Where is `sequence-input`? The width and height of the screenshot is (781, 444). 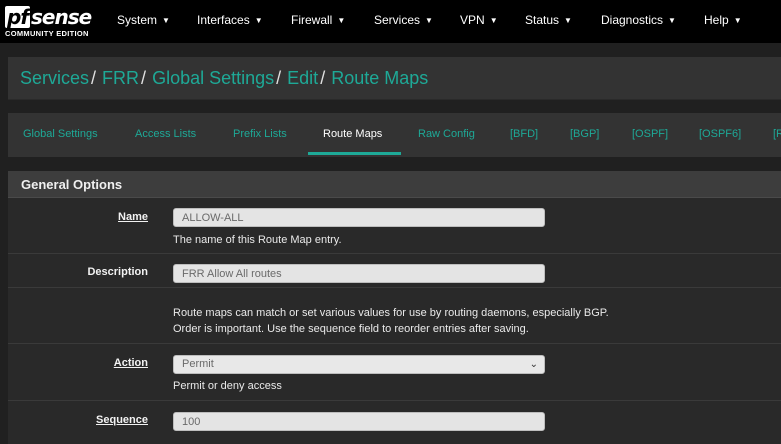 sequence-input is located at coordinates (359, 421).